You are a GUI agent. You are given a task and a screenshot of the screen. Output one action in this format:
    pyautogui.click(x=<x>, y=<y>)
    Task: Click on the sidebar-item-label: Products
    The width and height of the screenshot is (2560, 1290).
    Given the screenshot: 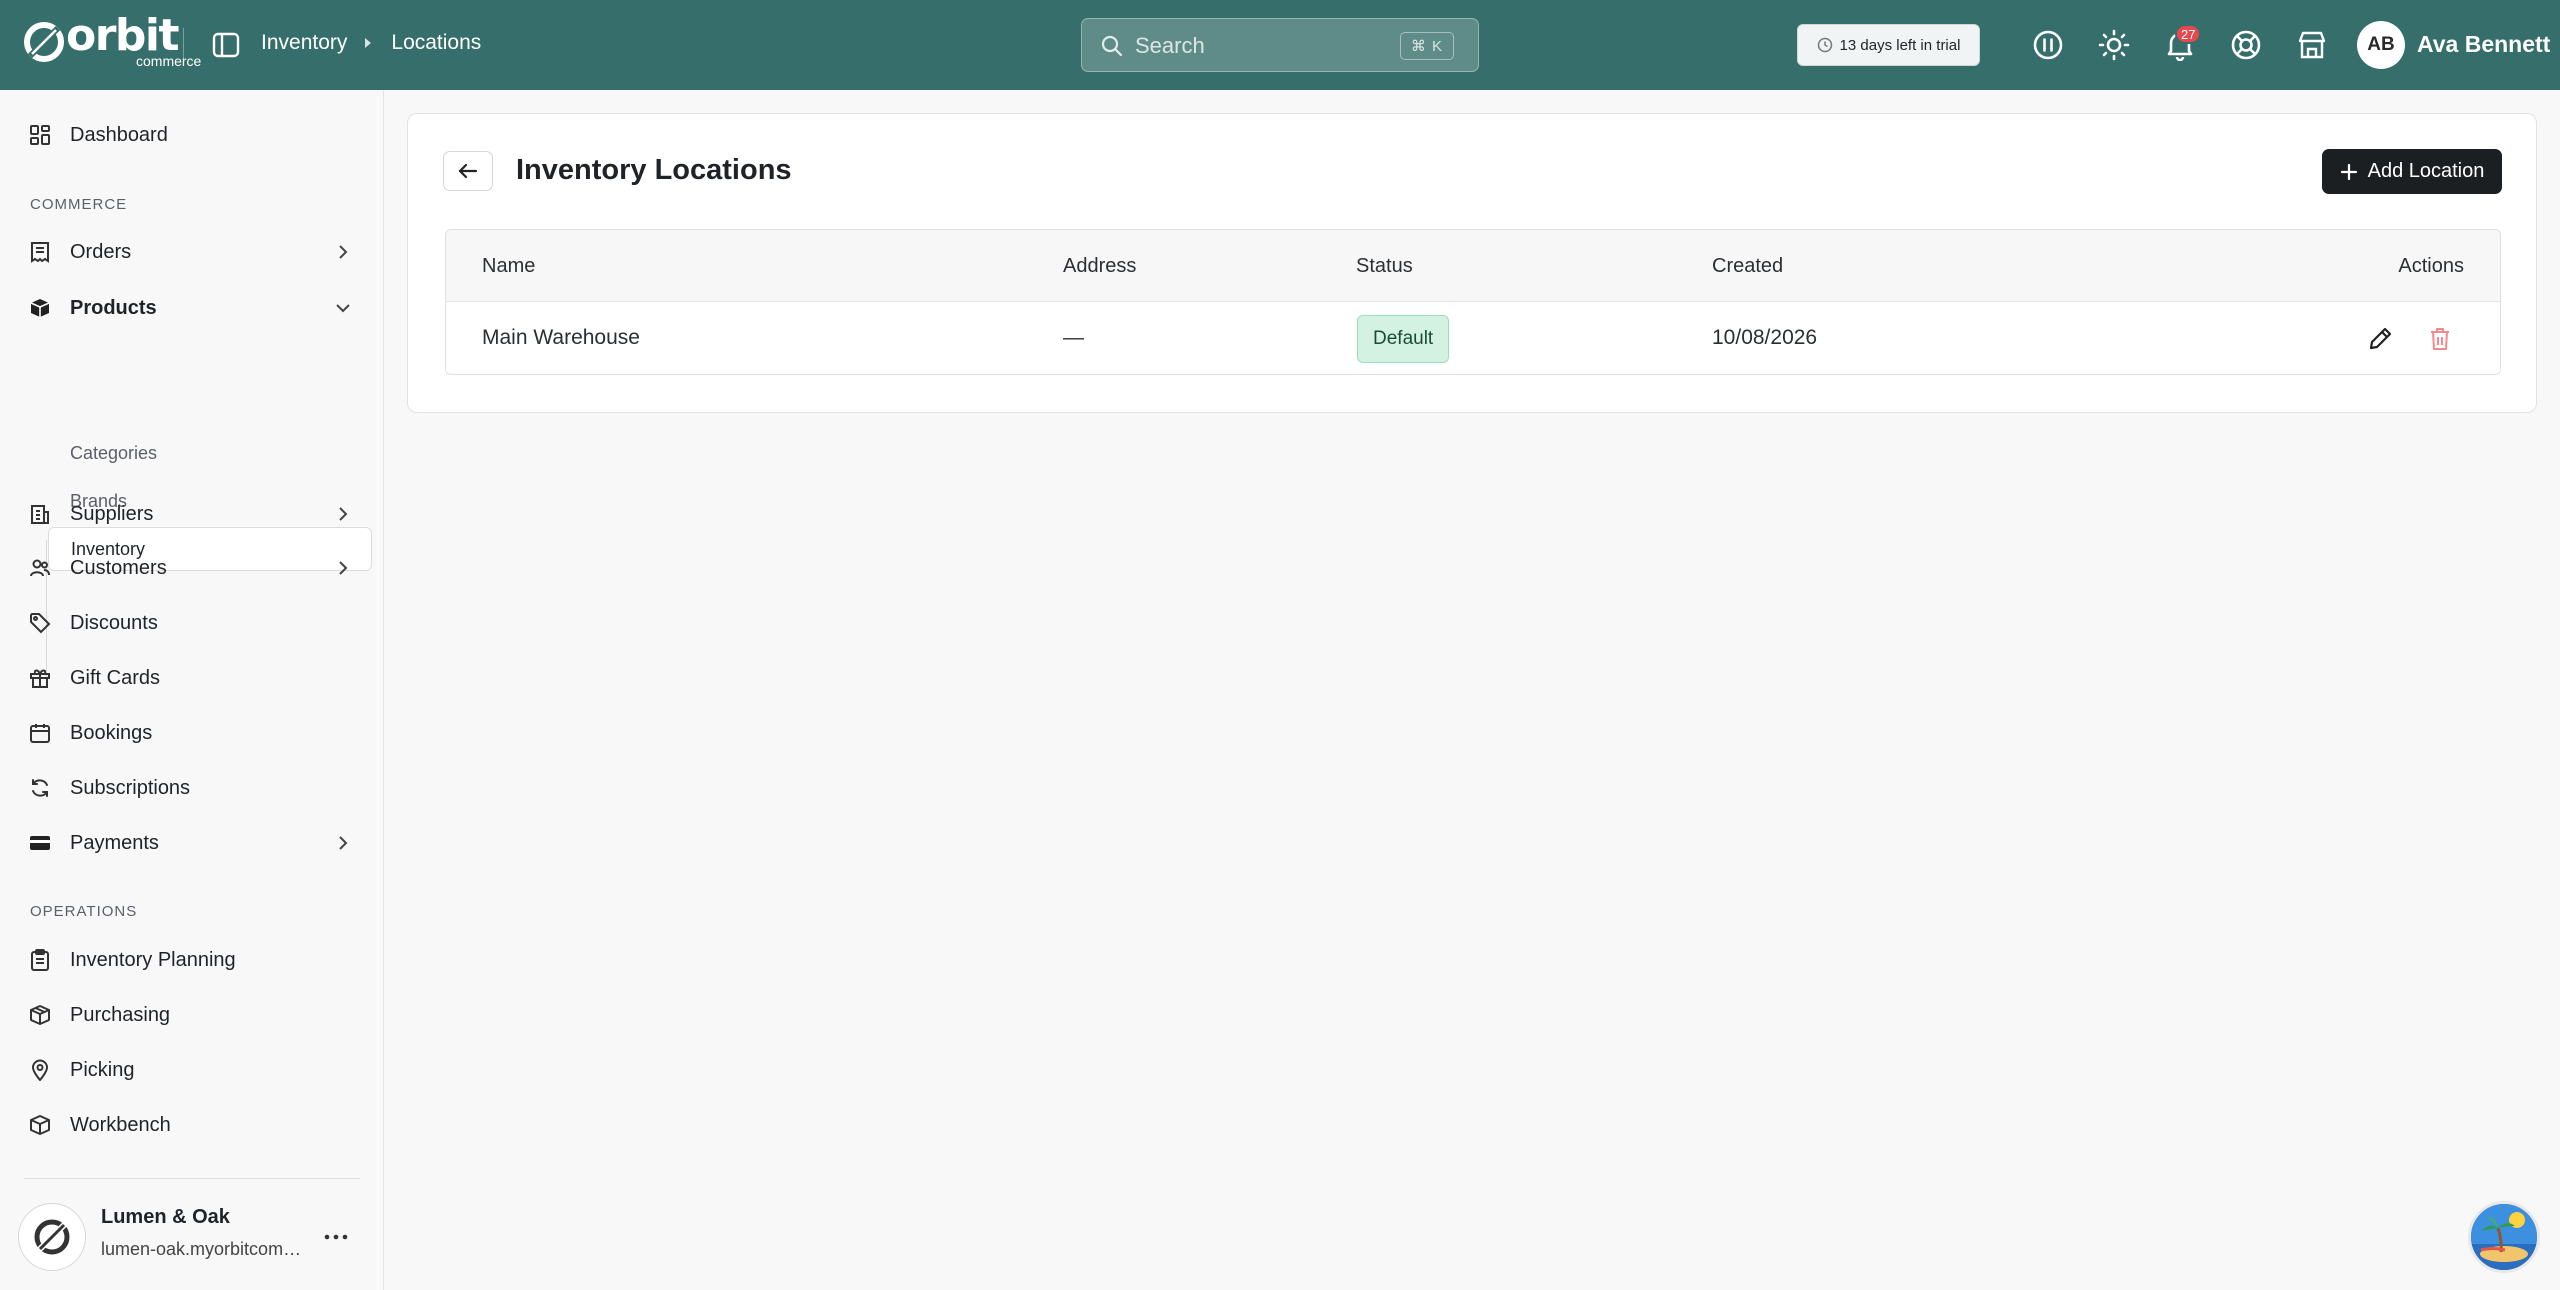 What is the action you would take?
    pyautogui.click(x=113, y=307)
    